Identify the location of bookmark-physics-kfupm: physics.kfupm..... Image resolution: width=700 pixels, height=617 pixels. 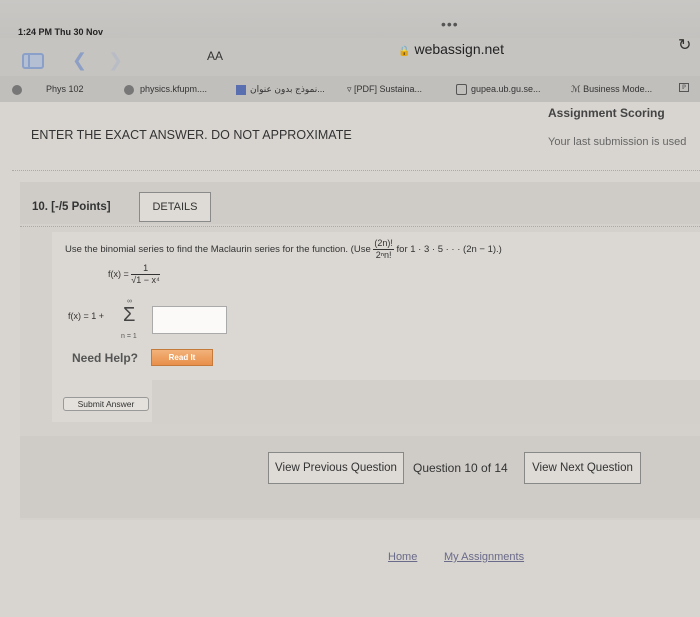
(165, 89).